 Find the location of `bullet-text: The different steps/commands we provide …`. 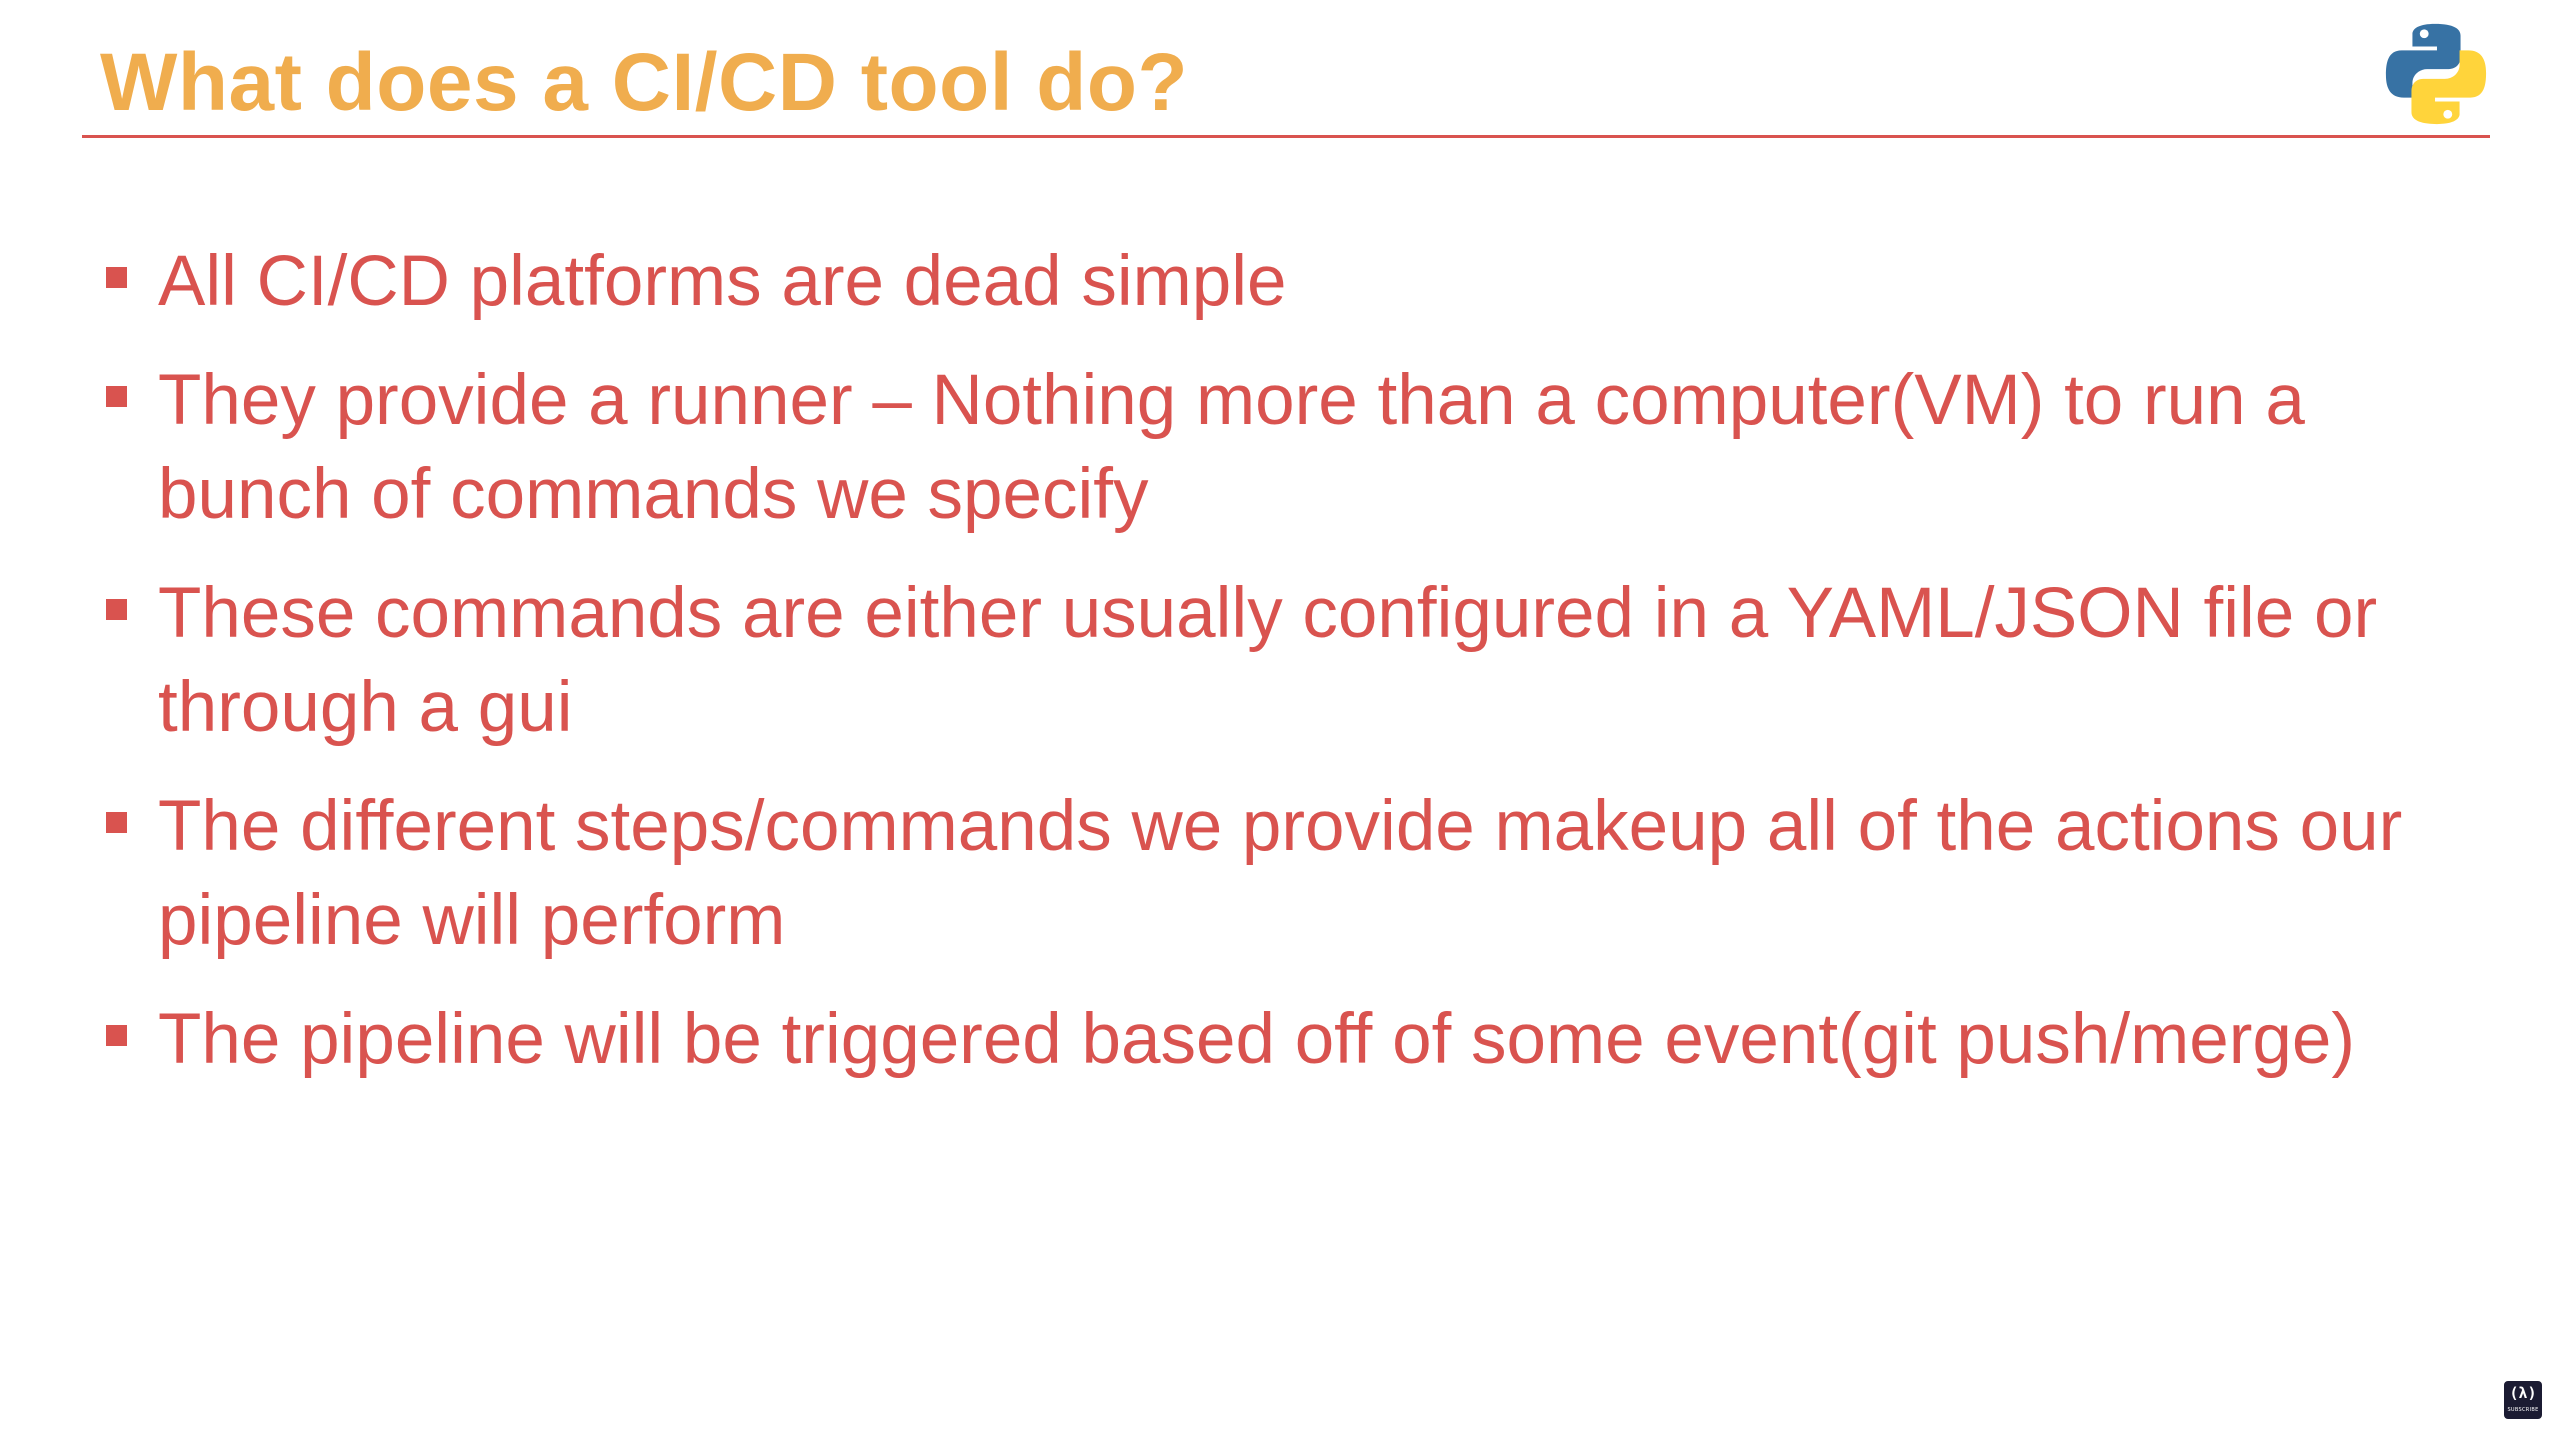

bullet-text: The different steps/commands we provide … is located at coordinates (1280, 873).